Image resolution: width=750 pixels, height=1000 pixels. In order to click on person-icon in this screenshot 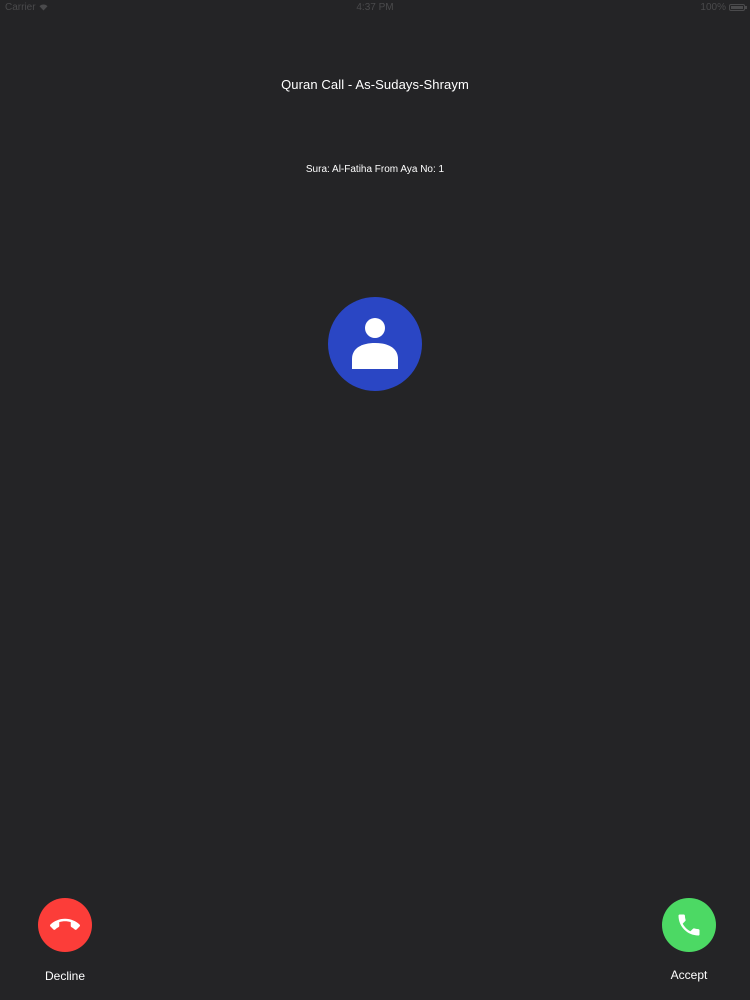, I will do `click(375, 343)`.